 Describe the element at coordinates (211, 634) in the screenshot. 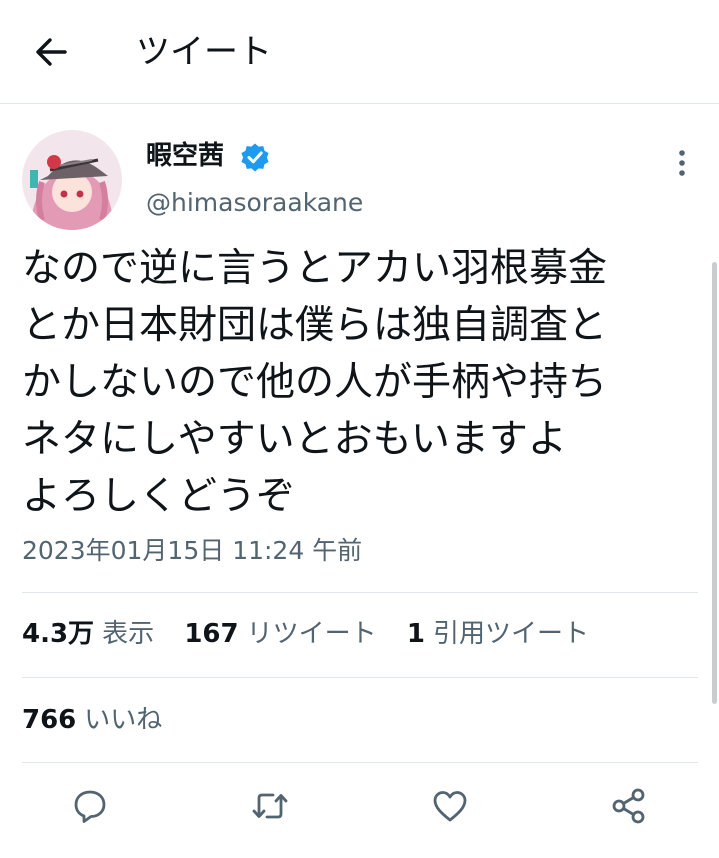

I see `retweets-count: 167` at that location.